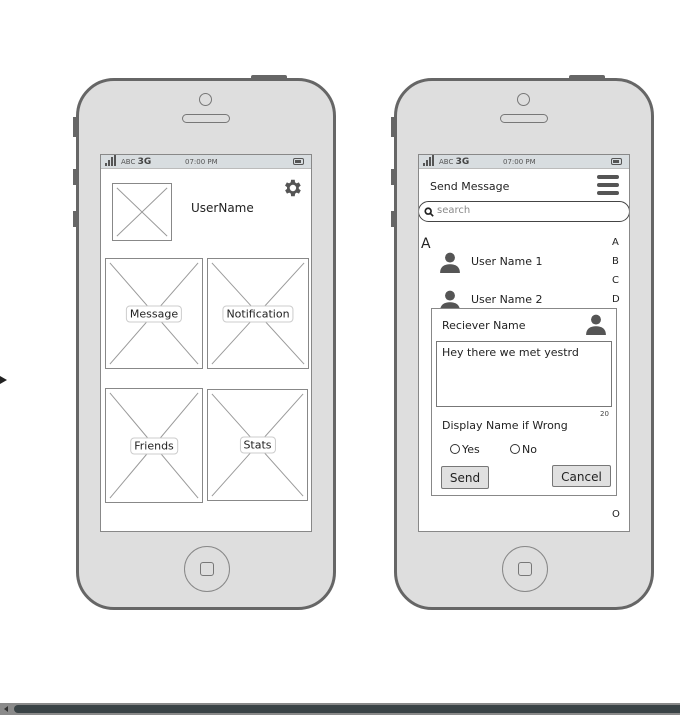  Describe the element at coordinates (615, 261) in the screenshot. I see `index-letter: B` at that location.